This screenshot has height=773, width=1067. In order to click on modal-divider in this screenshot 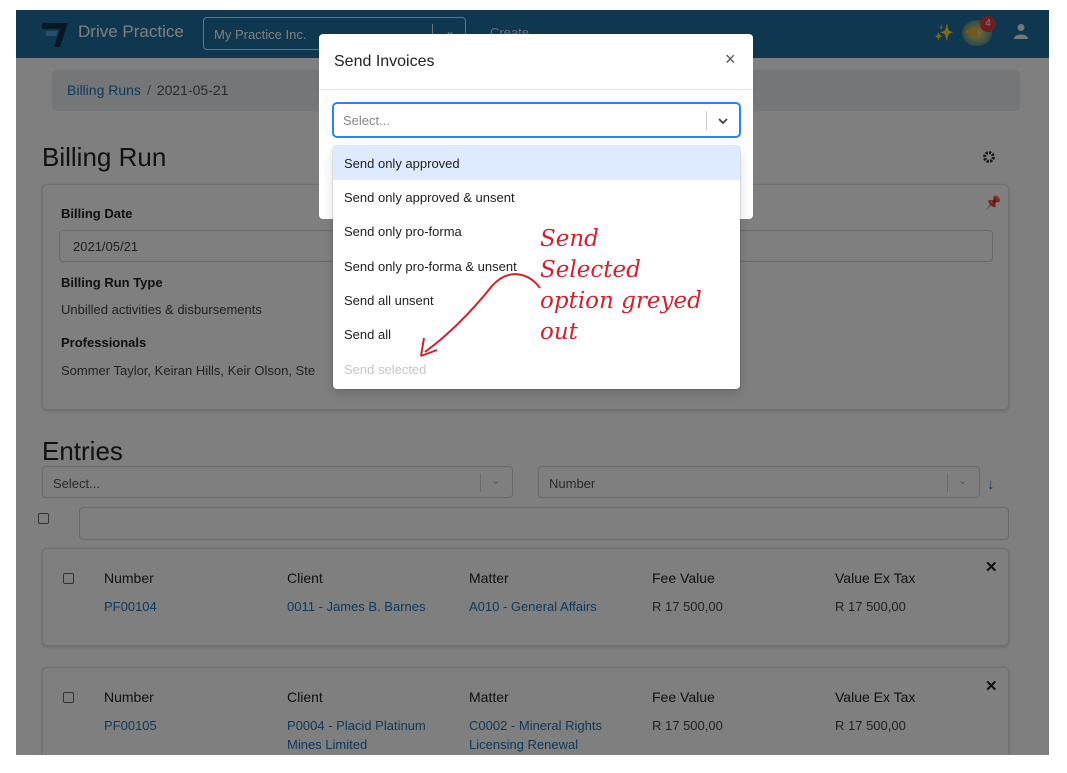, I will do `click(536, 89)`.